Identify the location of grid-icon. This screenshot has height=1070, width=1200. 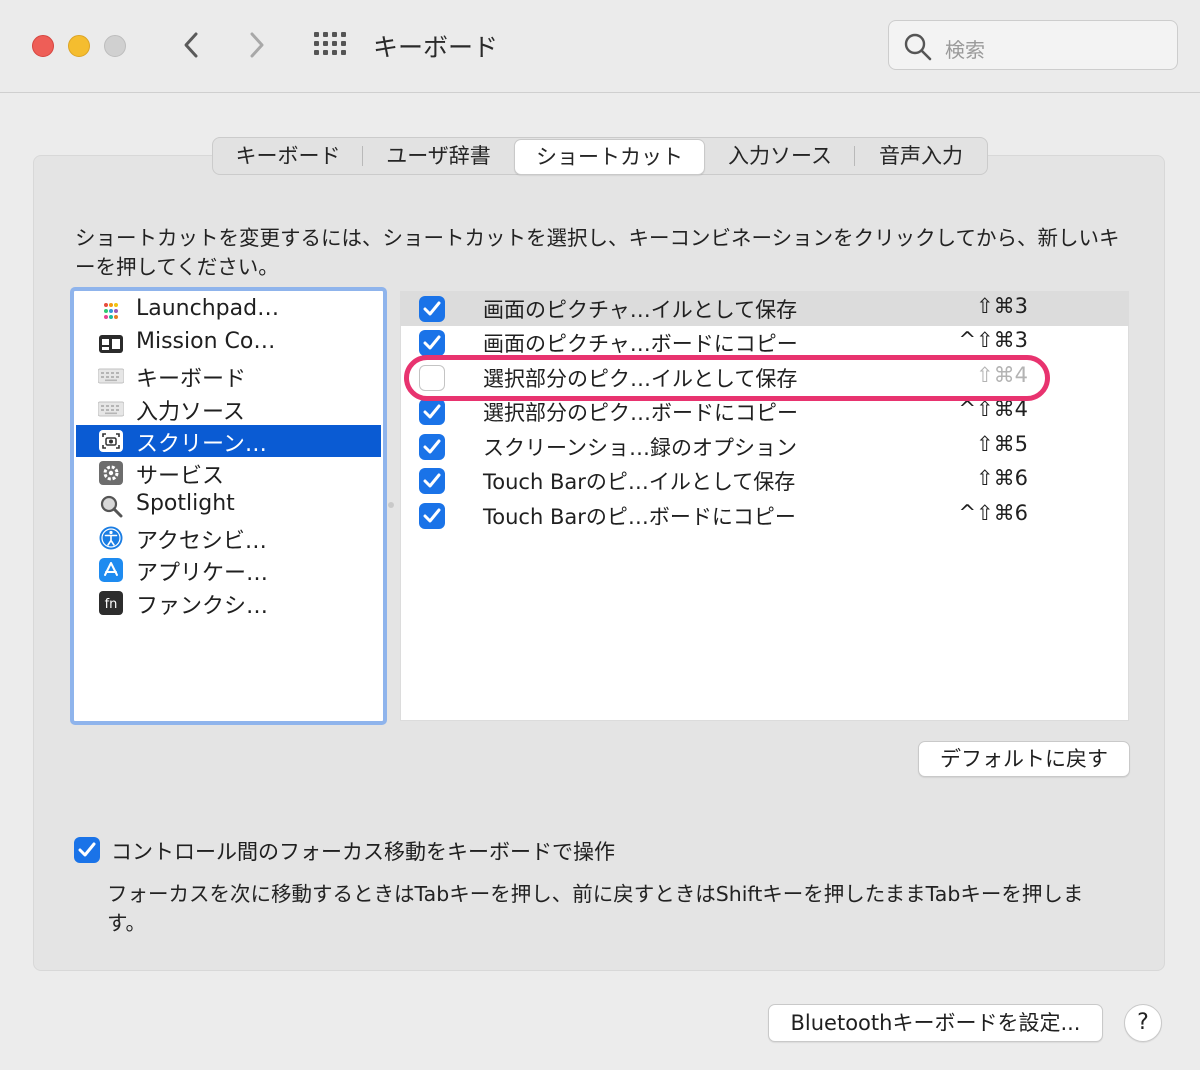
(330, 43).